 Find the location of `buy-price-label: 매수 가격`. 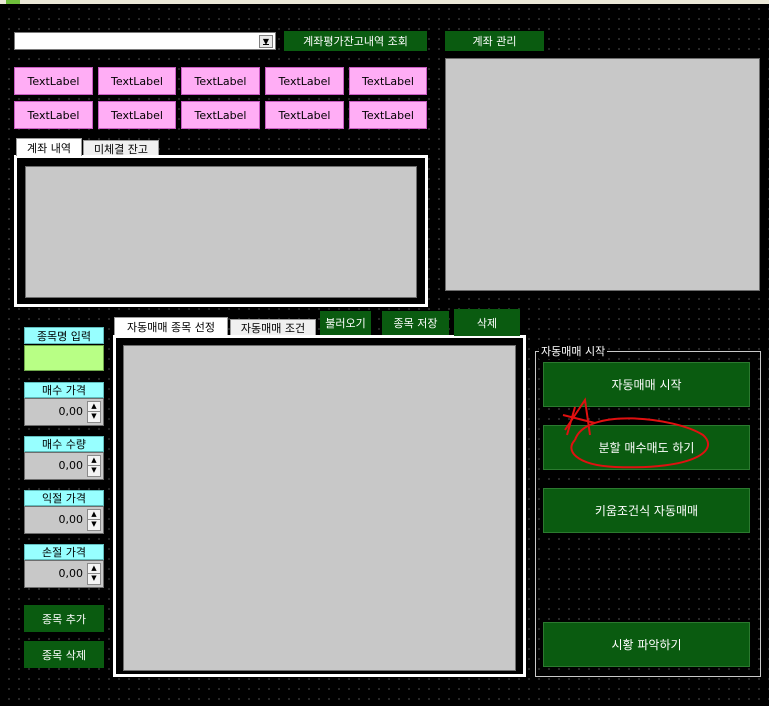

buy-price-label: 매수 가격 is located at coordinates (64, 390).